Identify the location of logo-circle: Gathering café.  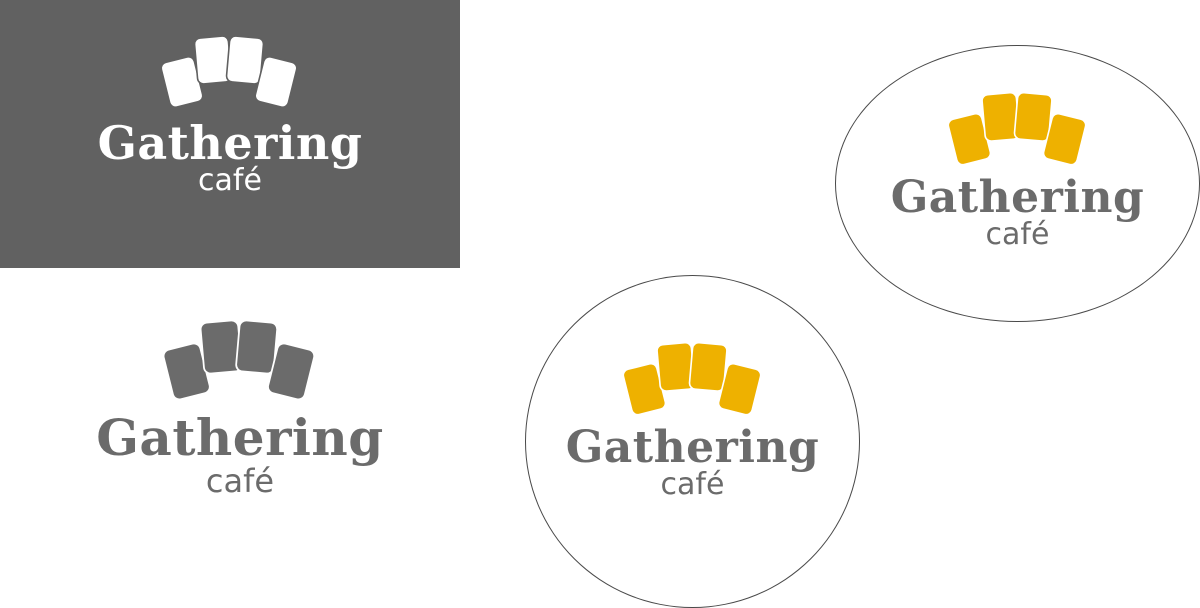
(692, 415).